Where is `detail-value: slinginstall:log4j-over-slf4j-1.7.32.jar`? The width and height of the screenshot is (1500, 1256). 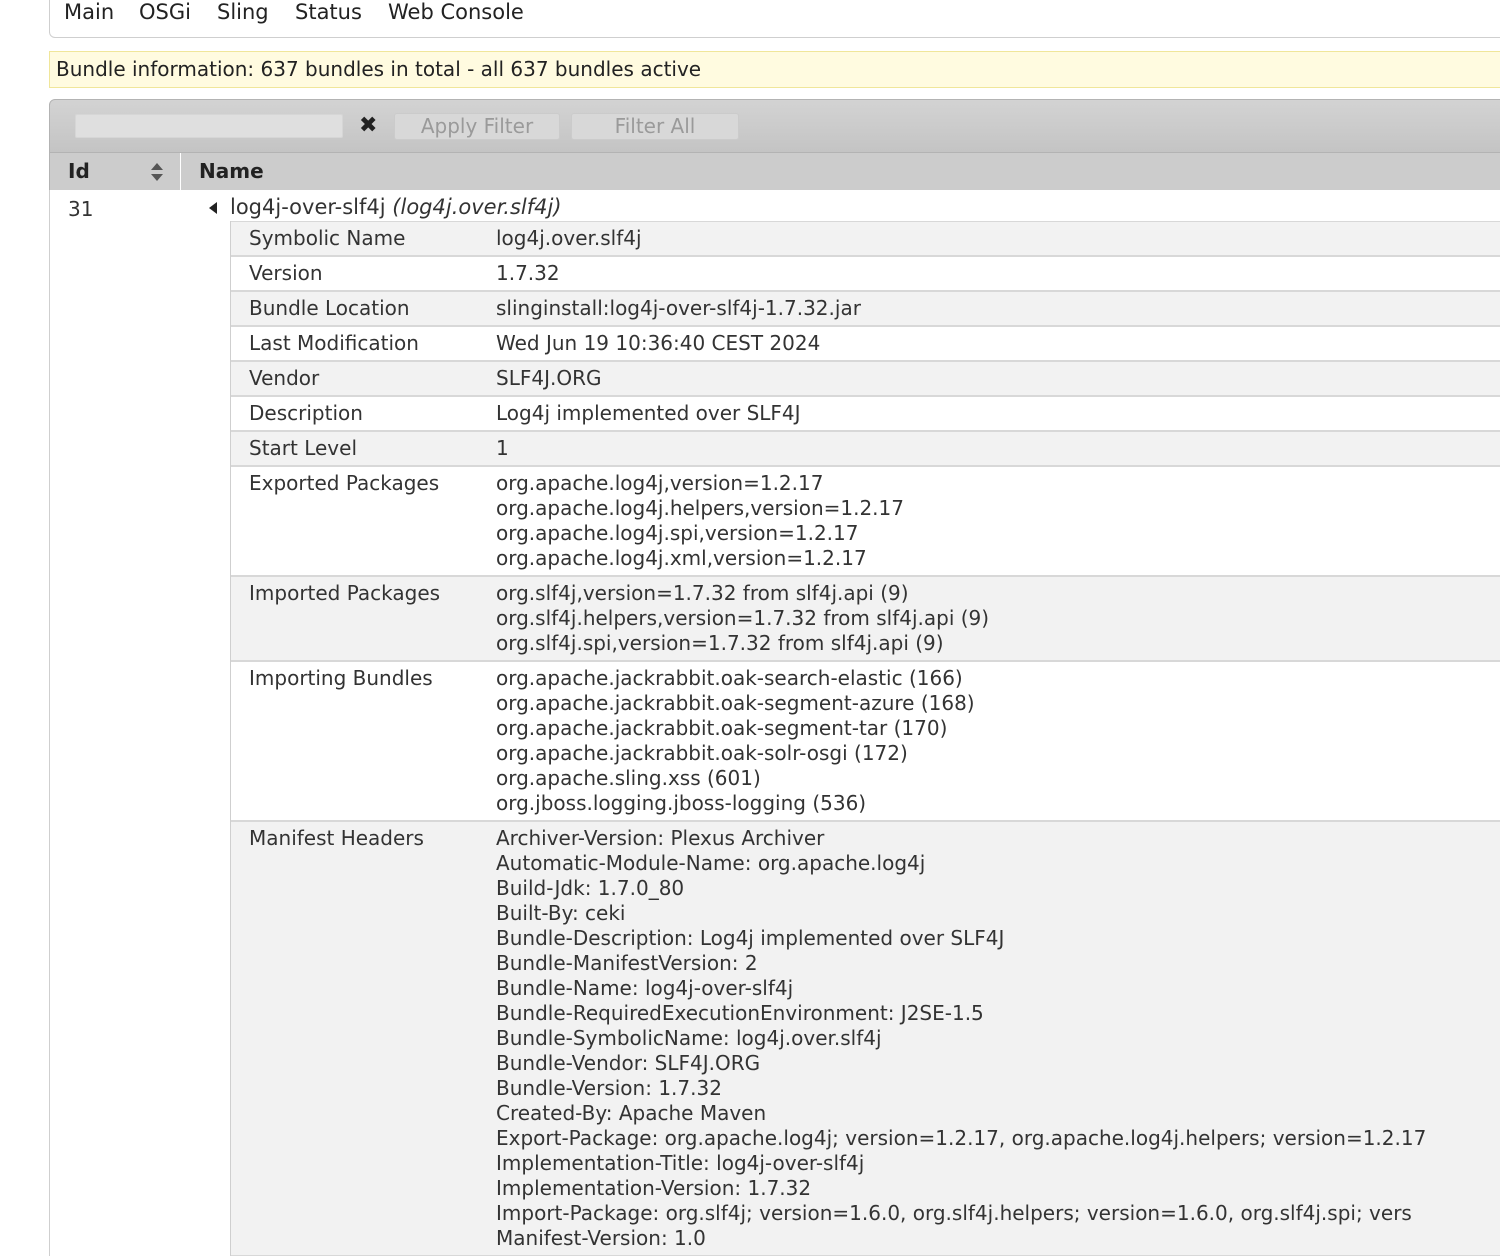
detail-value: slinginstall:log4j-over-slf4j-1.7.32.jar is located at coordinates (998, 308).